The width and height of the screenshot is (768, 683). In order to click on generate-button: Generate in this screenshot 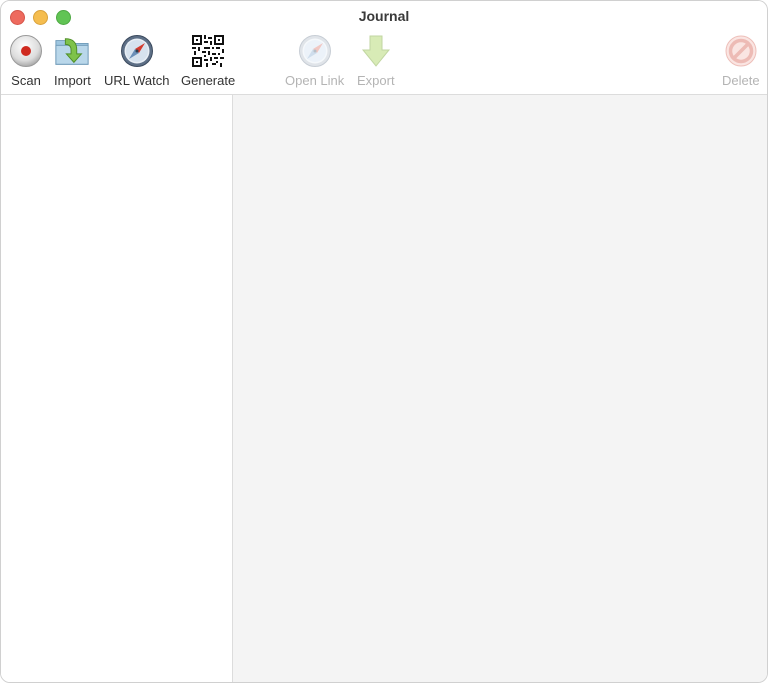, I will do `click(208, 60)`.